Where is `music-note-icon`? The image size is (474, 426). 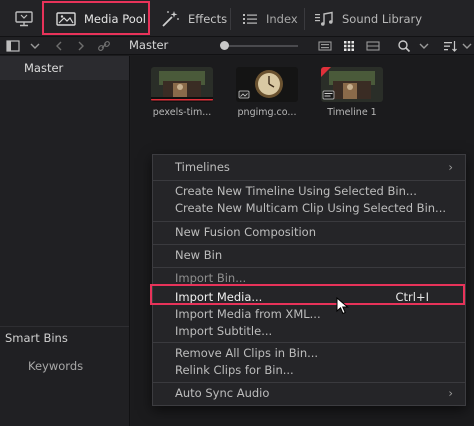 music-note-icon is located at coordinates (324, 18).